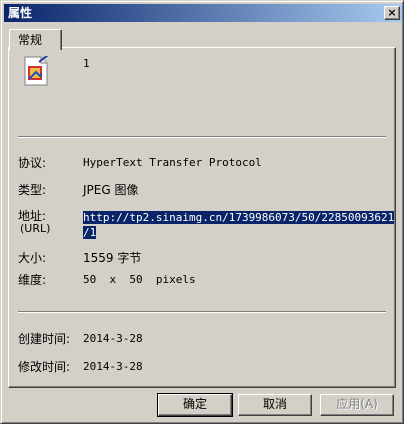 Image resolution: width=404 pixels, height=424 pixels. What do you see at coordinates (357, 405) in the screenshot?
I see `apply-button: 应用(A)` at bounding box center [357, 405].